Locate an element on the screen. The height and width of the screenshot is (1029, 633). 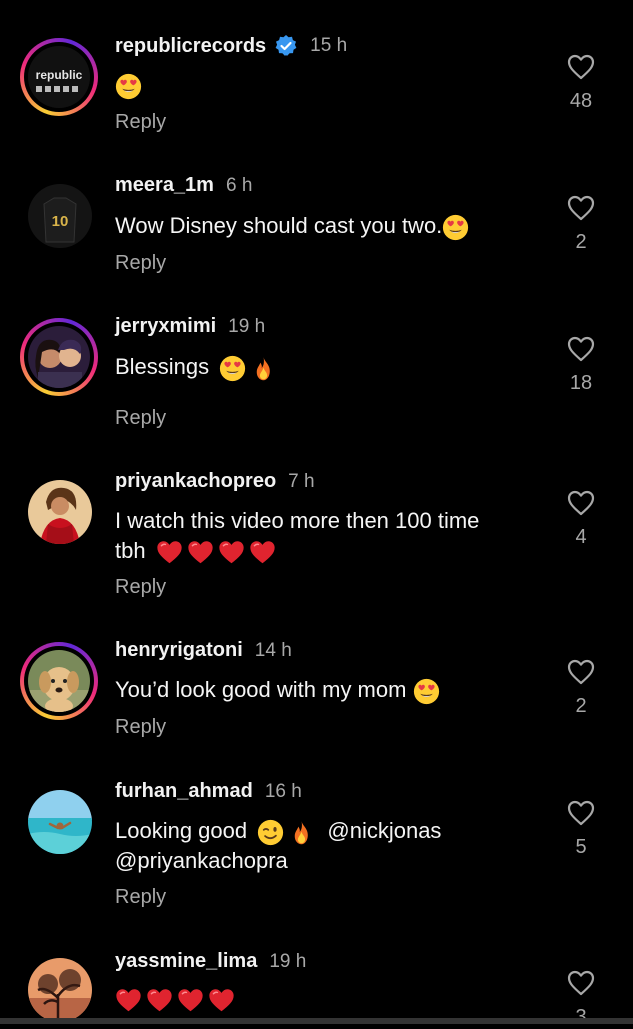
avatar-jerryxmimi is located at coordinates (59, 357).